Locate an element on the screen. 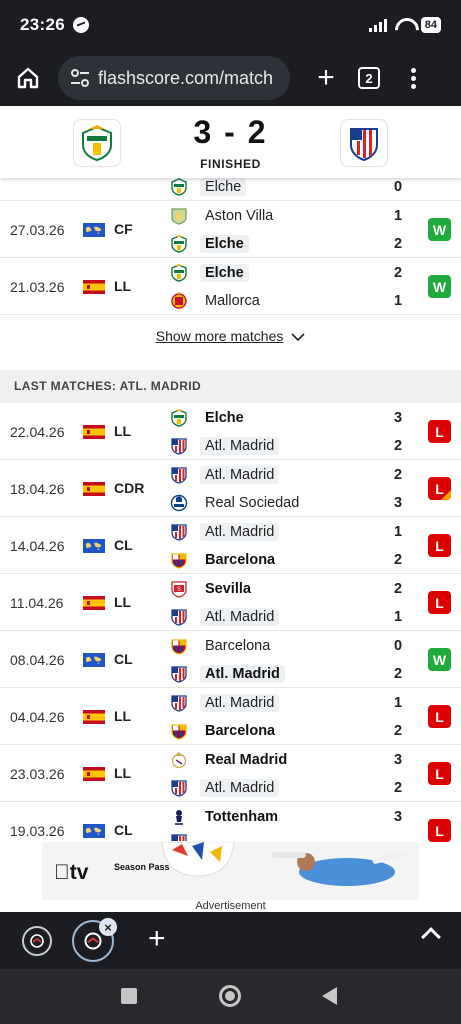 The image size is (461, 1024). match-row: 18.04.26 CDR Atl. Madrid Real Sociedad 2 3 L is located at coordinates (230, 488).